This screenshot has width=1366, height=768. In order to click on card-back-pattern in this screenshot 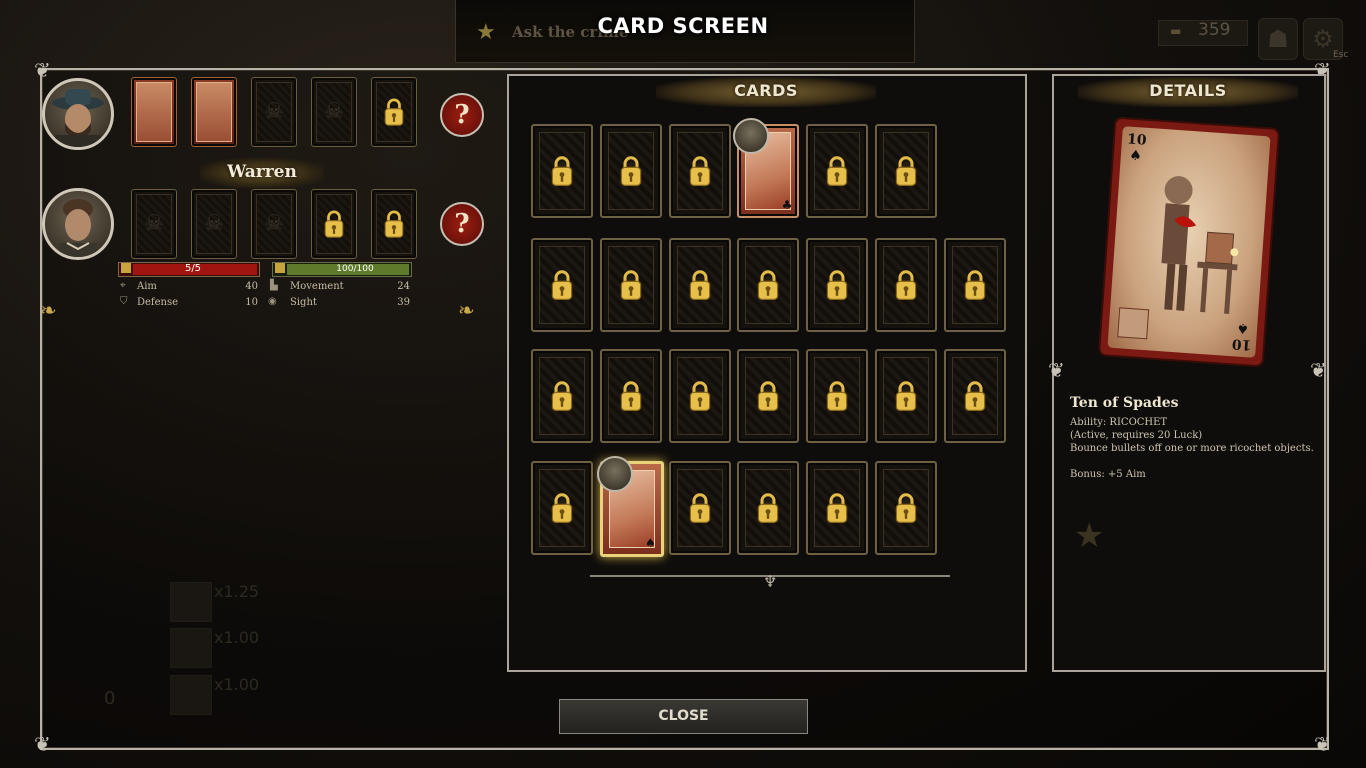, I will do `click(214, 112)`.